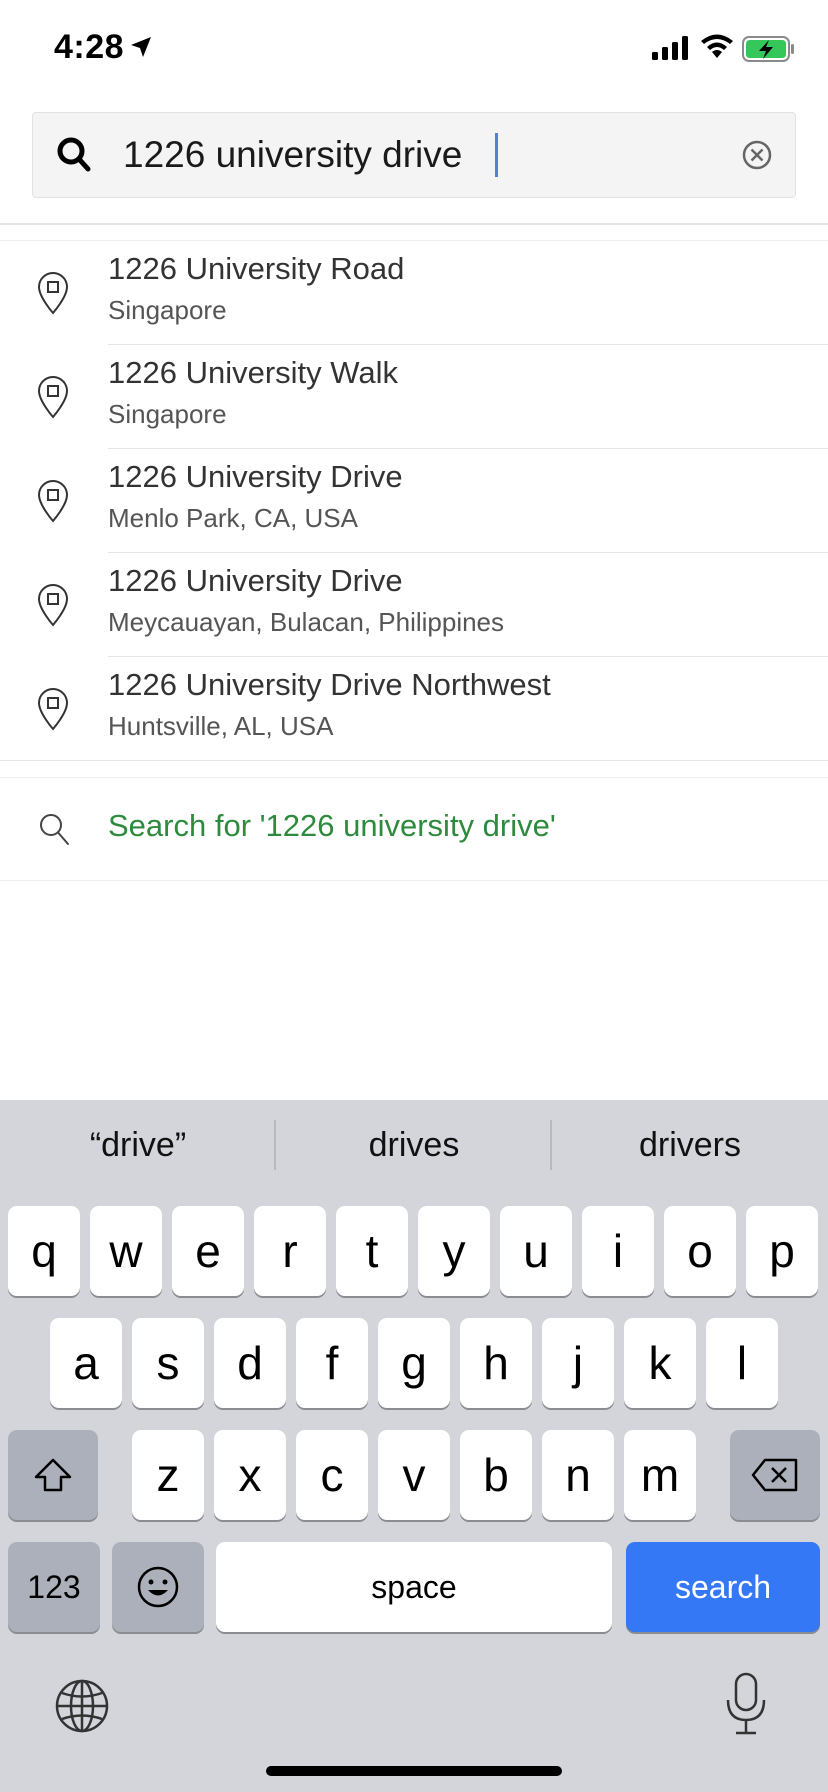 This screenshot has width=828, height=1792. I want to click on key-a: a, so click(86, 1363).